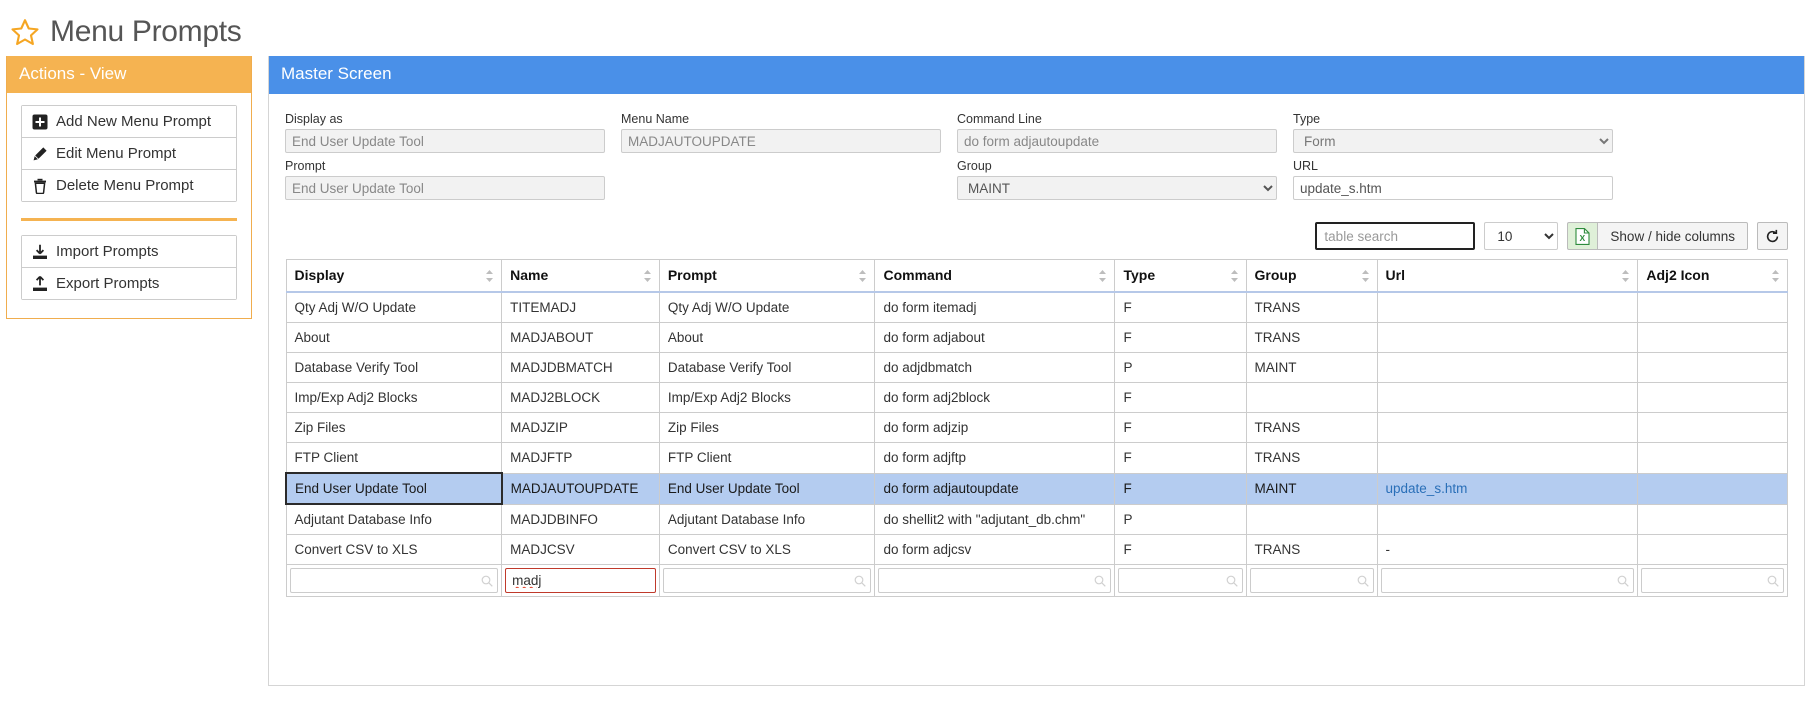 The height and width of the screenshot is (707, 1805). Describe the element at coordinates (1582, 236) in the screenshot. I see `excel-export-button: X` at that location.